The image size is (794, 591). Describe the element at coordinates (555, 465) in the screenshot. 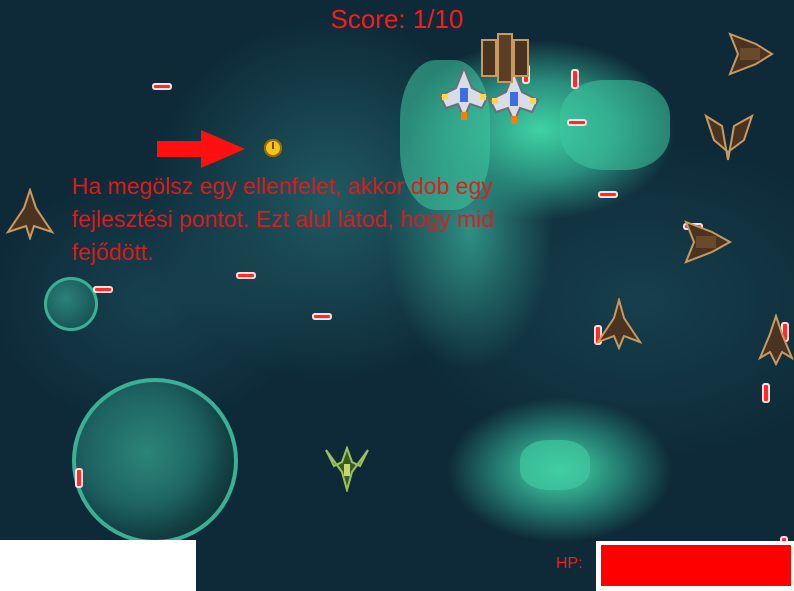

I see `nebula-cloud` at that location.